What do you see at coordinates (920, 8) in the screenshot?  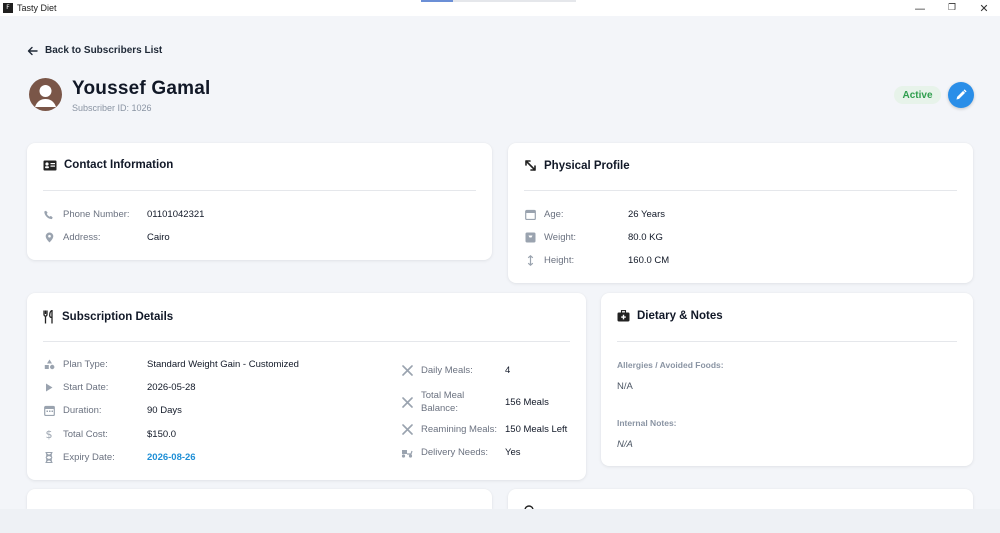 I see `minimize-button: —` at bounding box center [920, 8].